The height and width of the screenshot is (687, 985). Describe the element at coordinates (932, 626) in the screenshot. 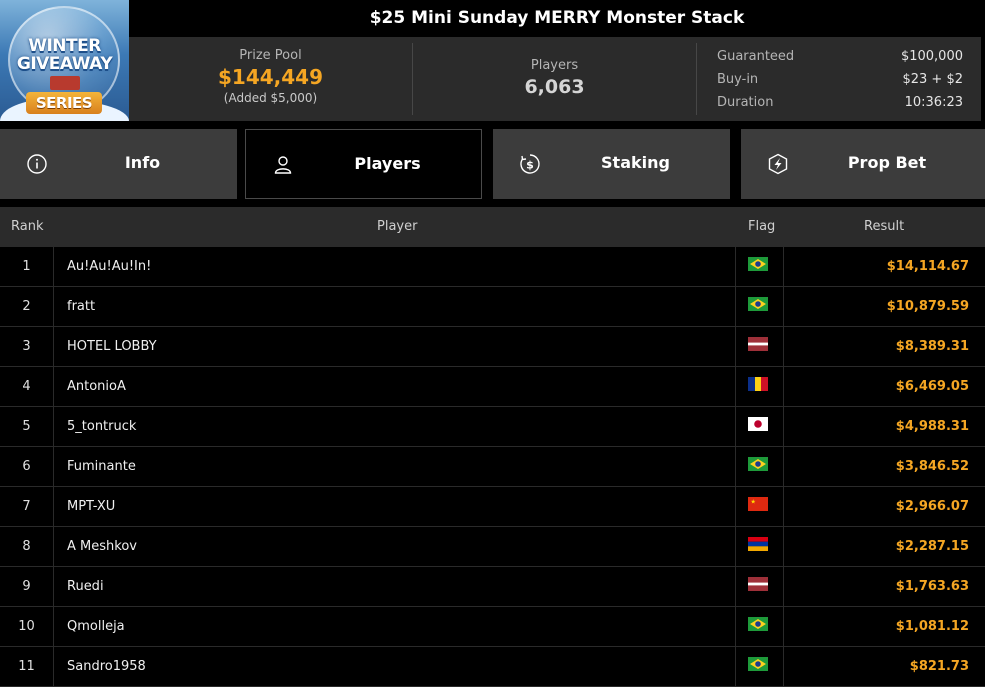

I see `result-amount: $1,081.12` at that location.